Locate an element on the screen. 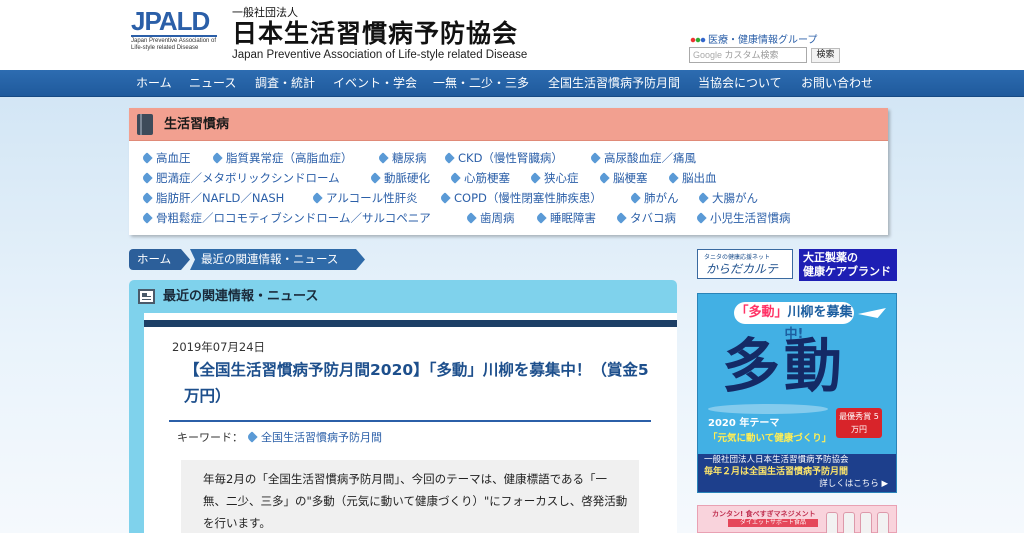 This screenshot has height=533, width=1024. tag-ckd: CKD（慢性腎臓病） is located at coordinates (503, 158).